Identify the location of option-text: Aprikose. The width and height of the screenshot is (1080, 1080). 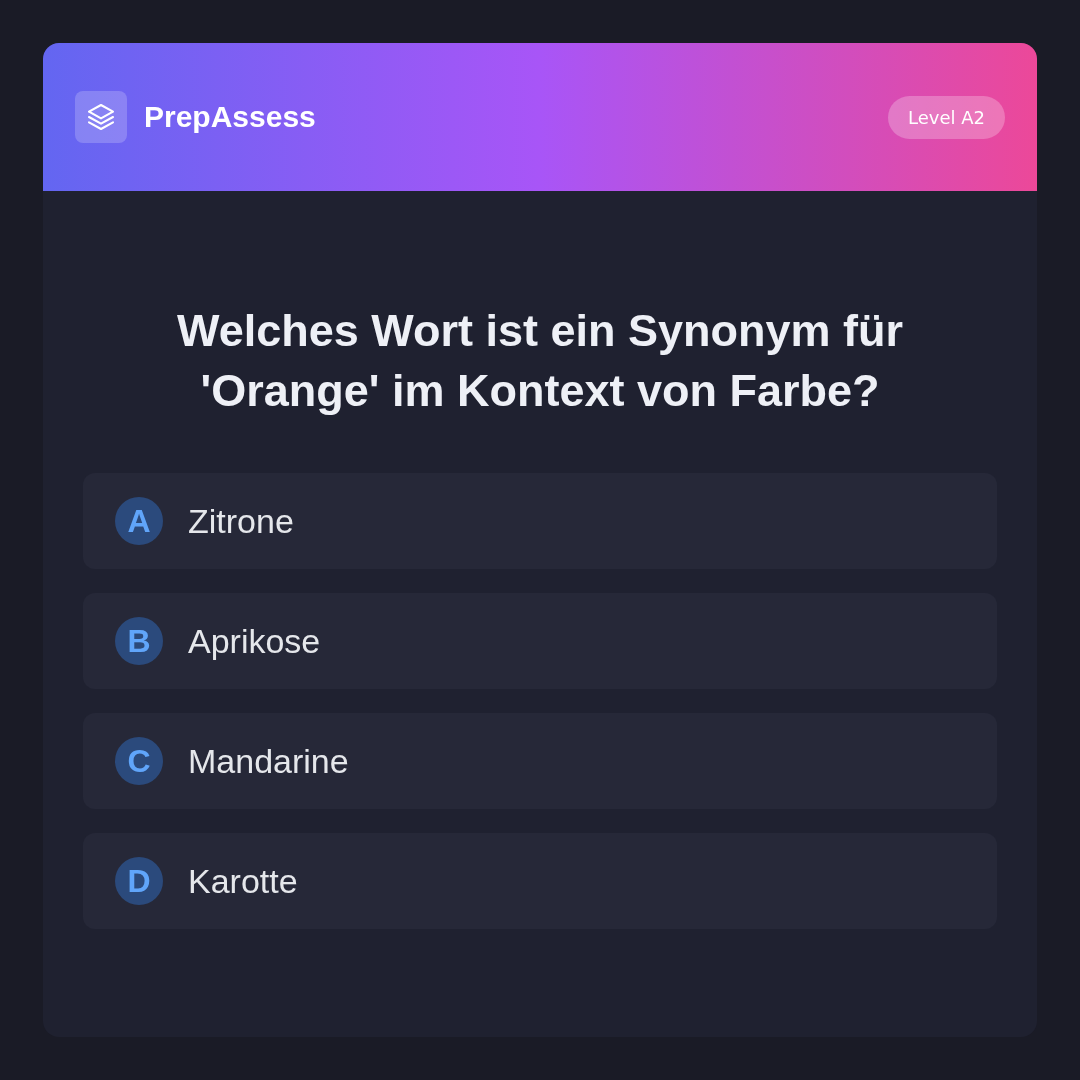
(254, 641).